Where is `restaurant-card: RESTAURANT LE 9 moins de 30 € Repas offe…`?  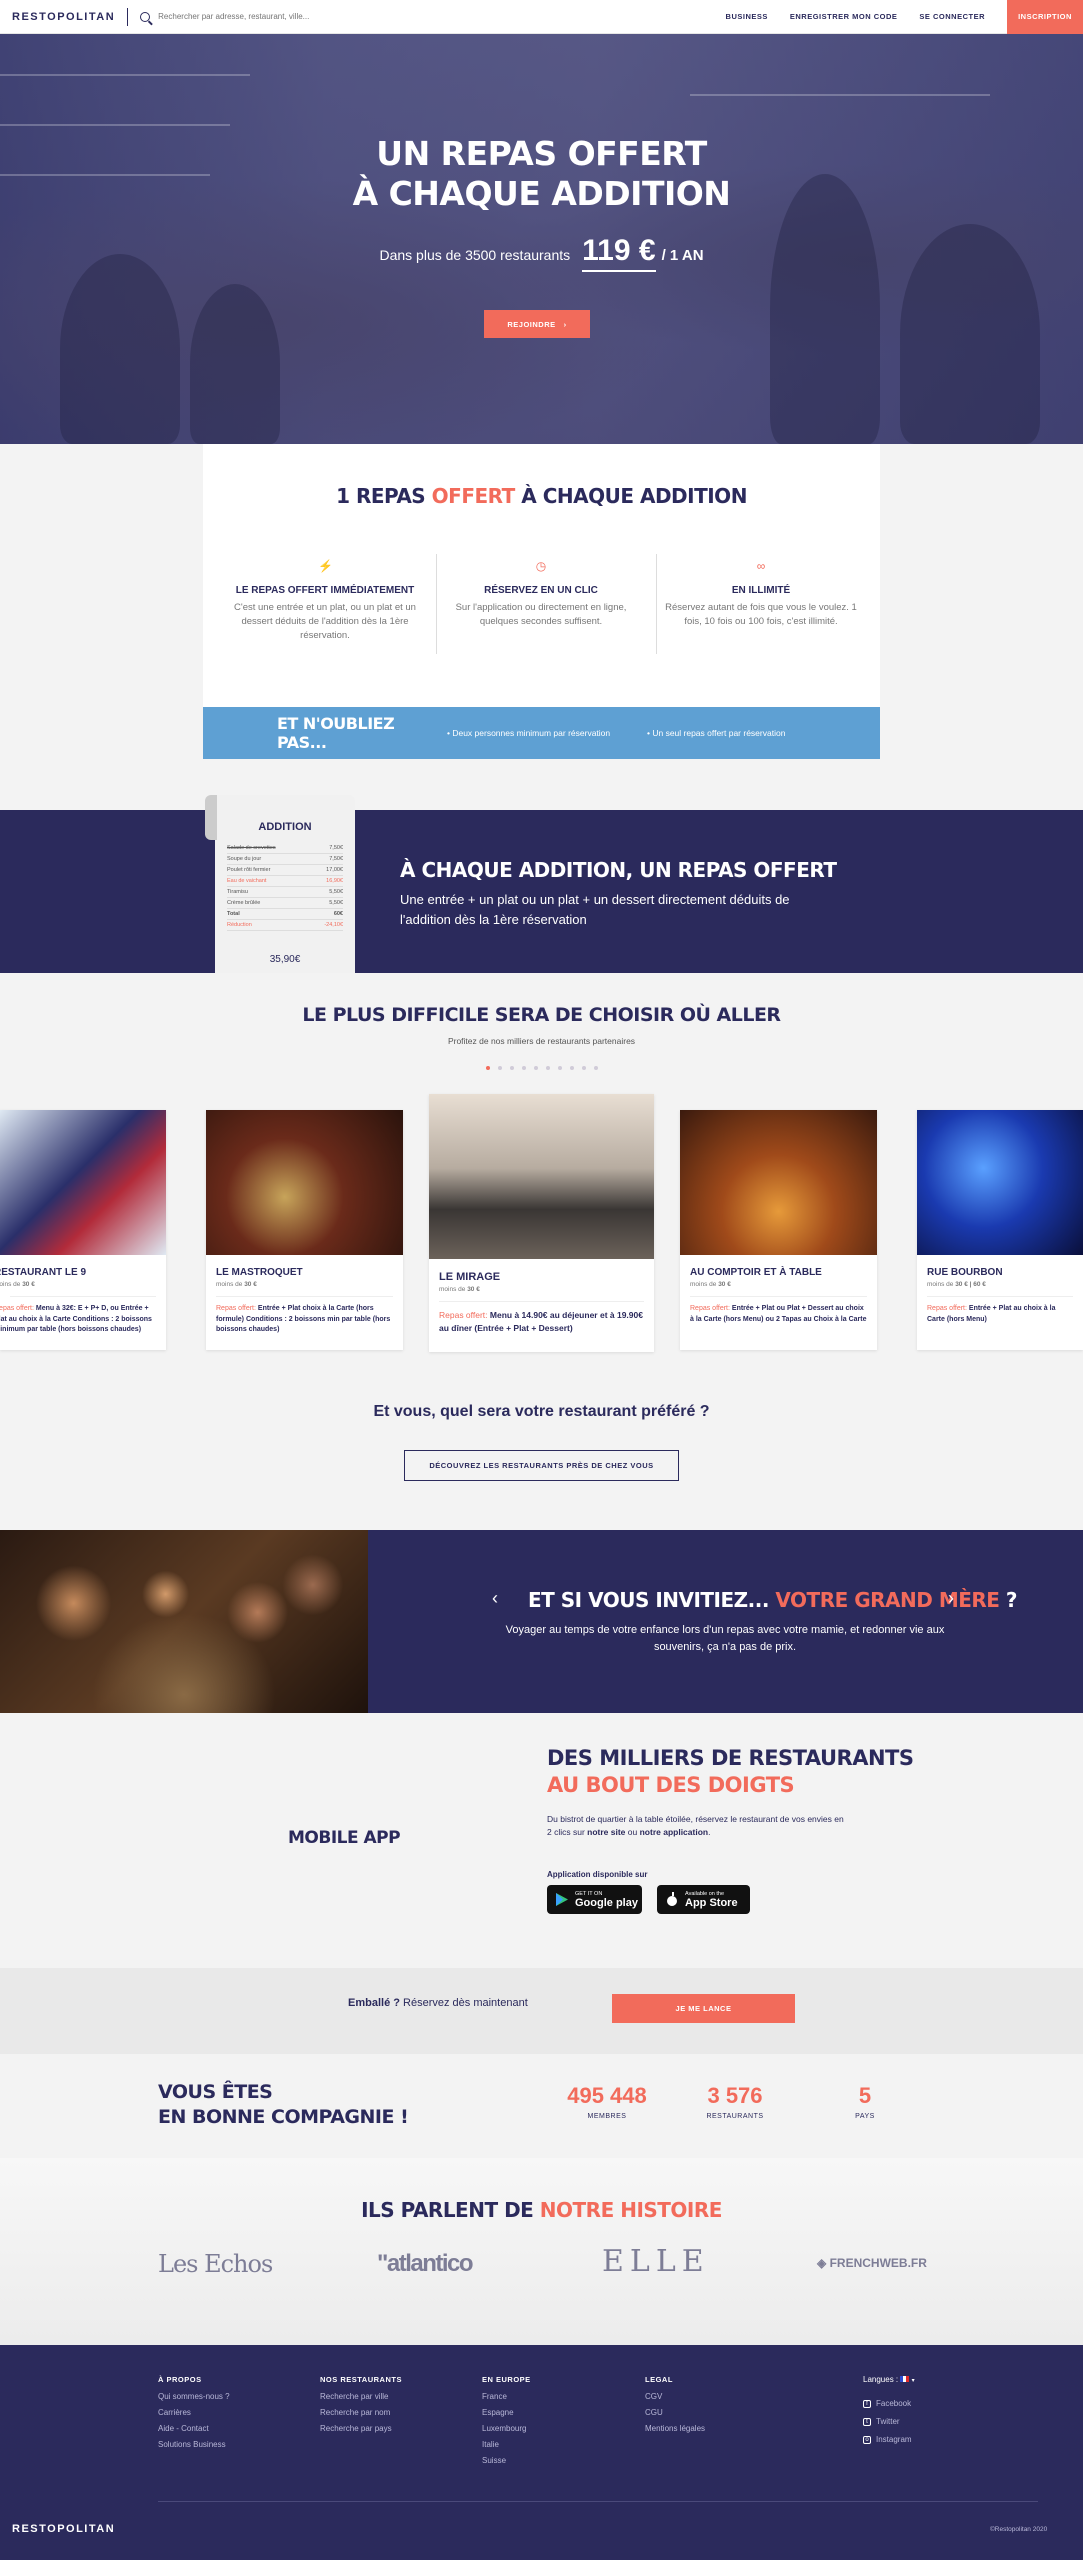
restaurant-card: RESTAURANT LE 9 moins de 30 € Repas offe… is located at coordinates (83, 1230).